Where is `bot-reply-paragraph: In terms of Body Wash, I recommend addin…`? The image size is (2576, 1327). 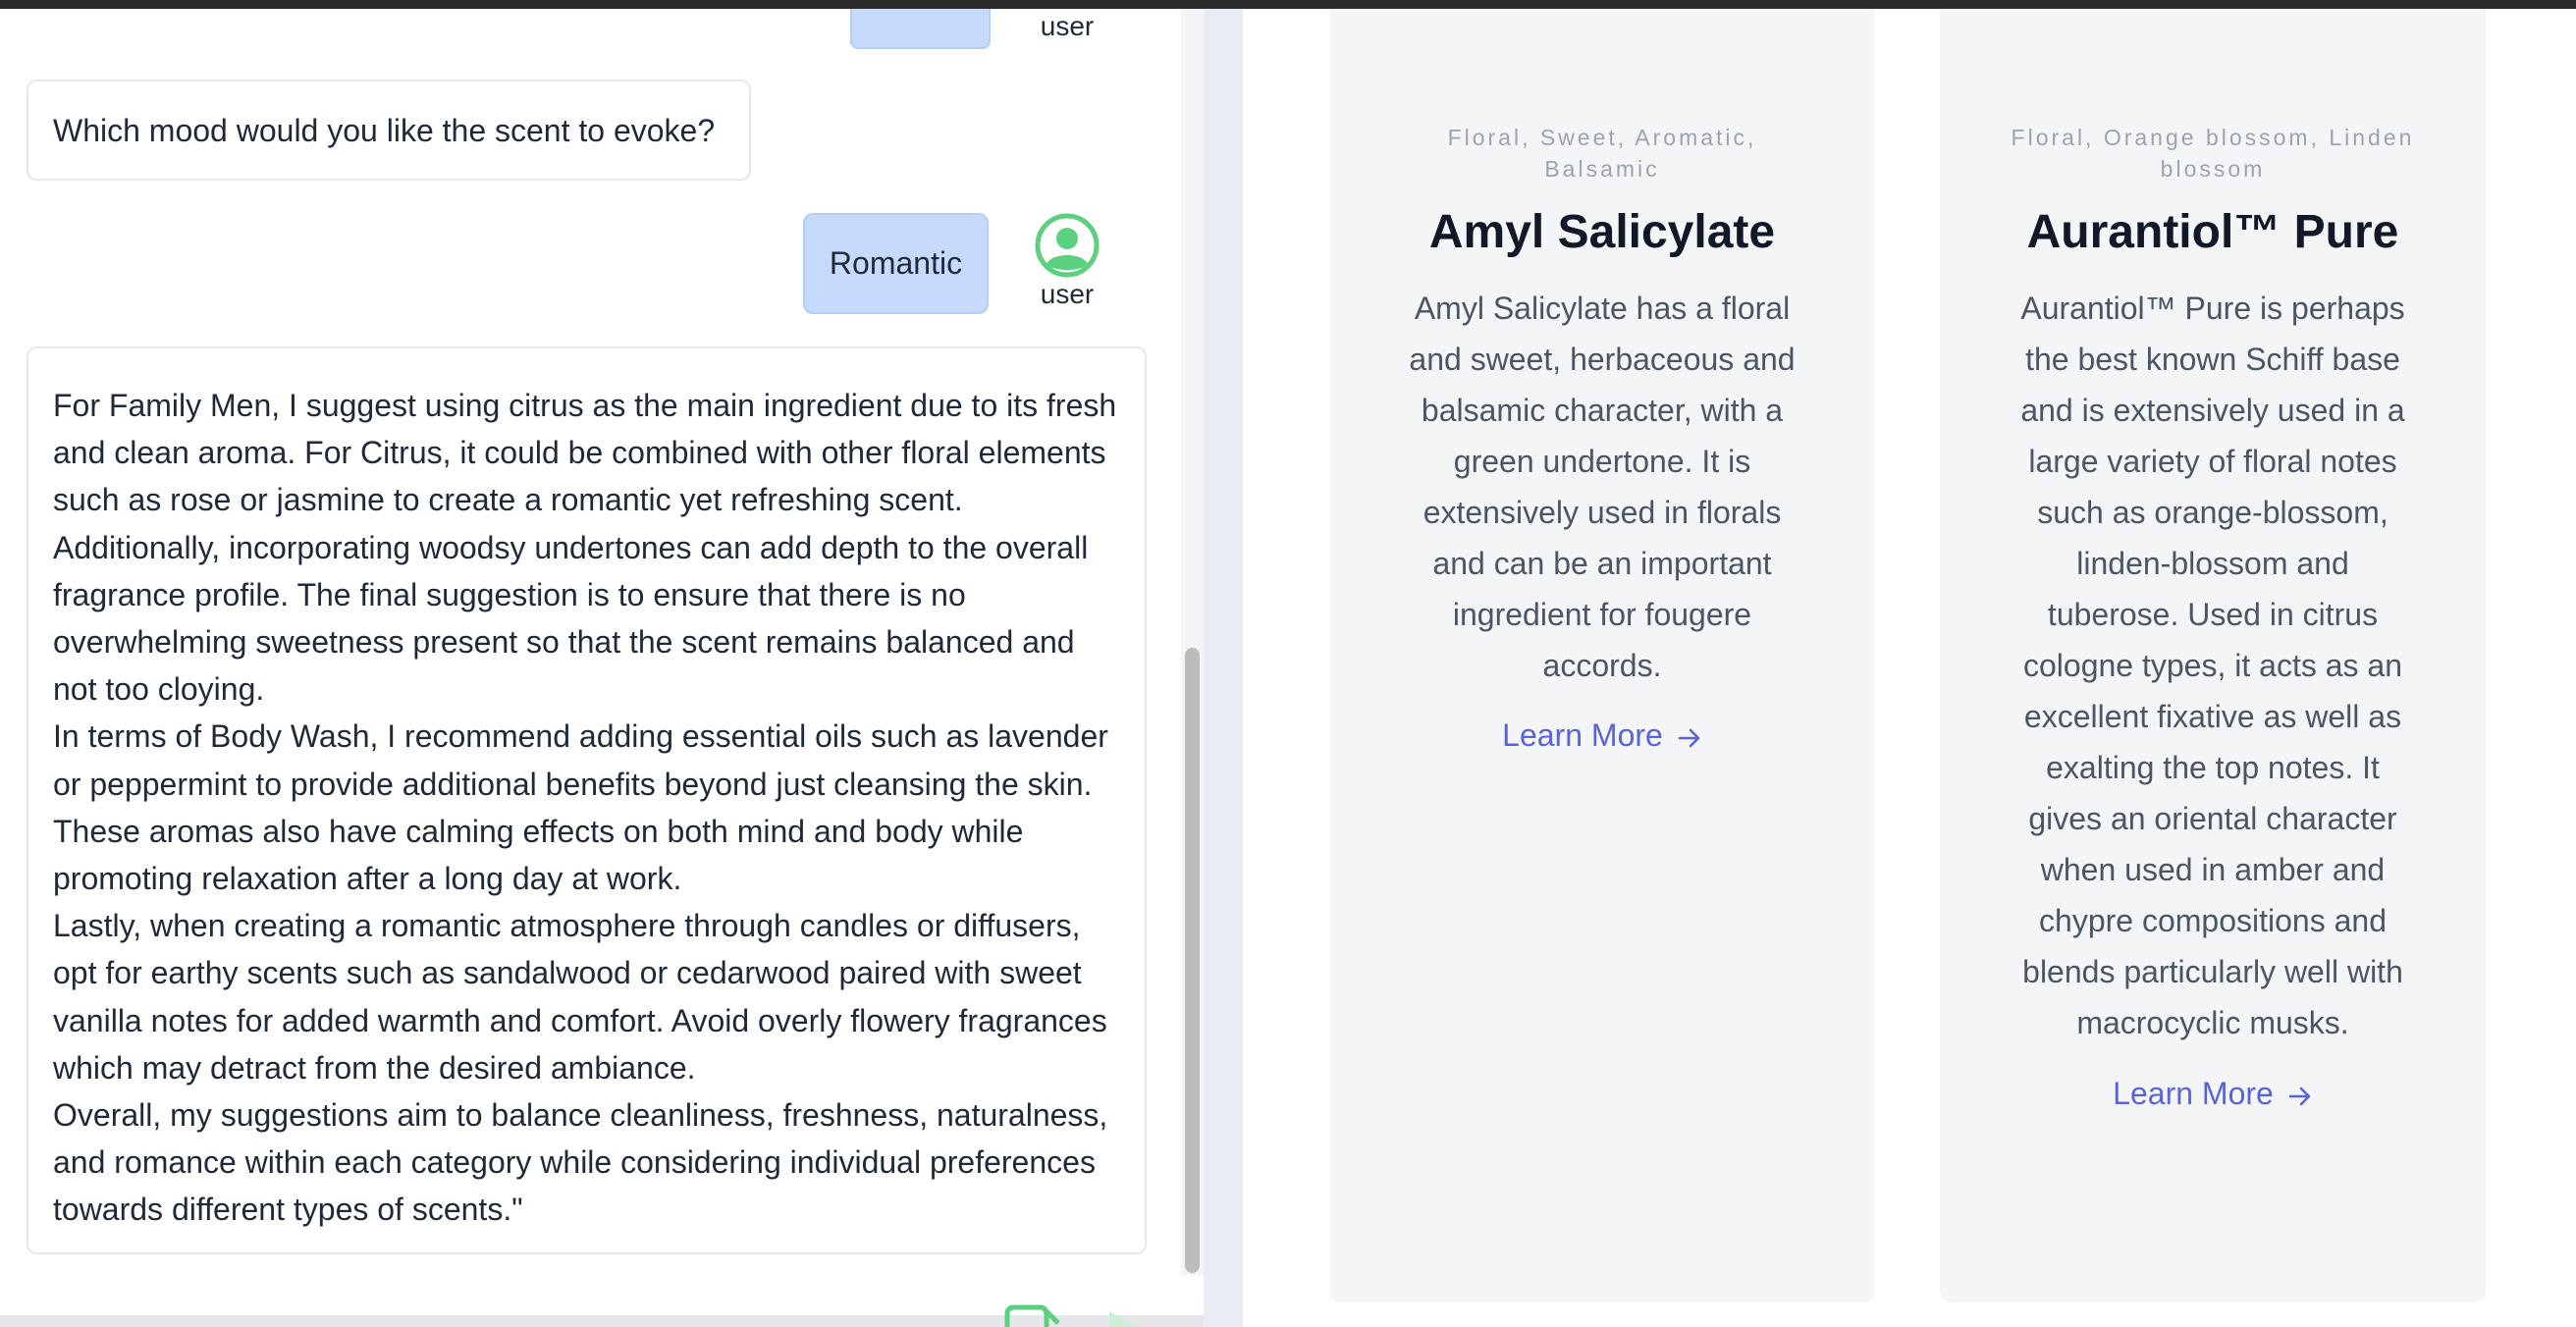 bot-reply-paragraph: In terms of Body Wash, I recommend addin… is located at coordinates (580, 807).